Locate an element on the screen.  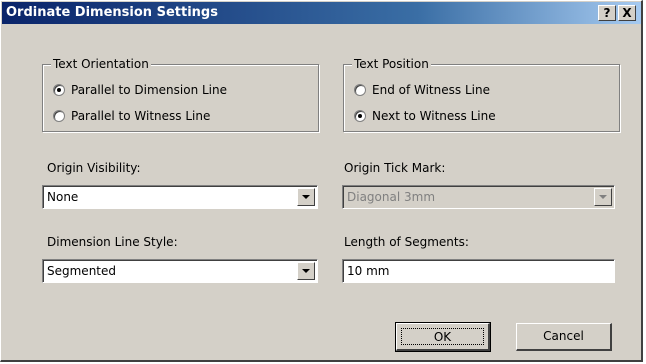
origin-tick-mark-dropdown: Diagonal 3mm is located at coordinates (478, 197).